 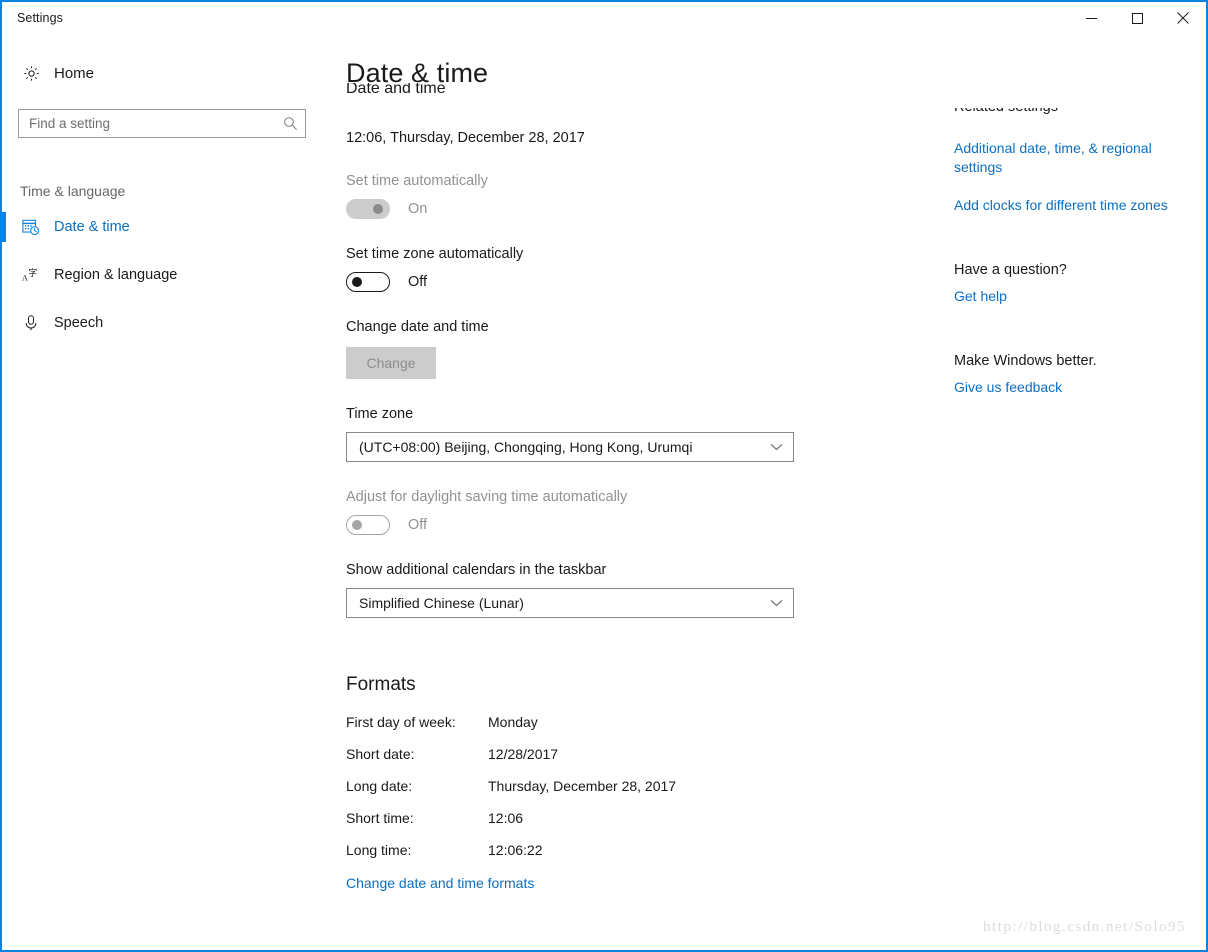 I want to click on table-row: First day of week: Monday, so click(x=511, y=730).